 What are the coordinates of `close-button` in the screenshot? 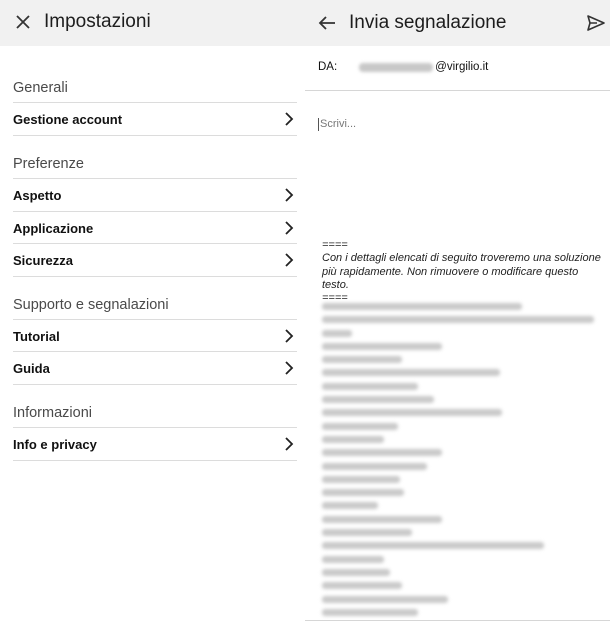 It's located at (23, 22).